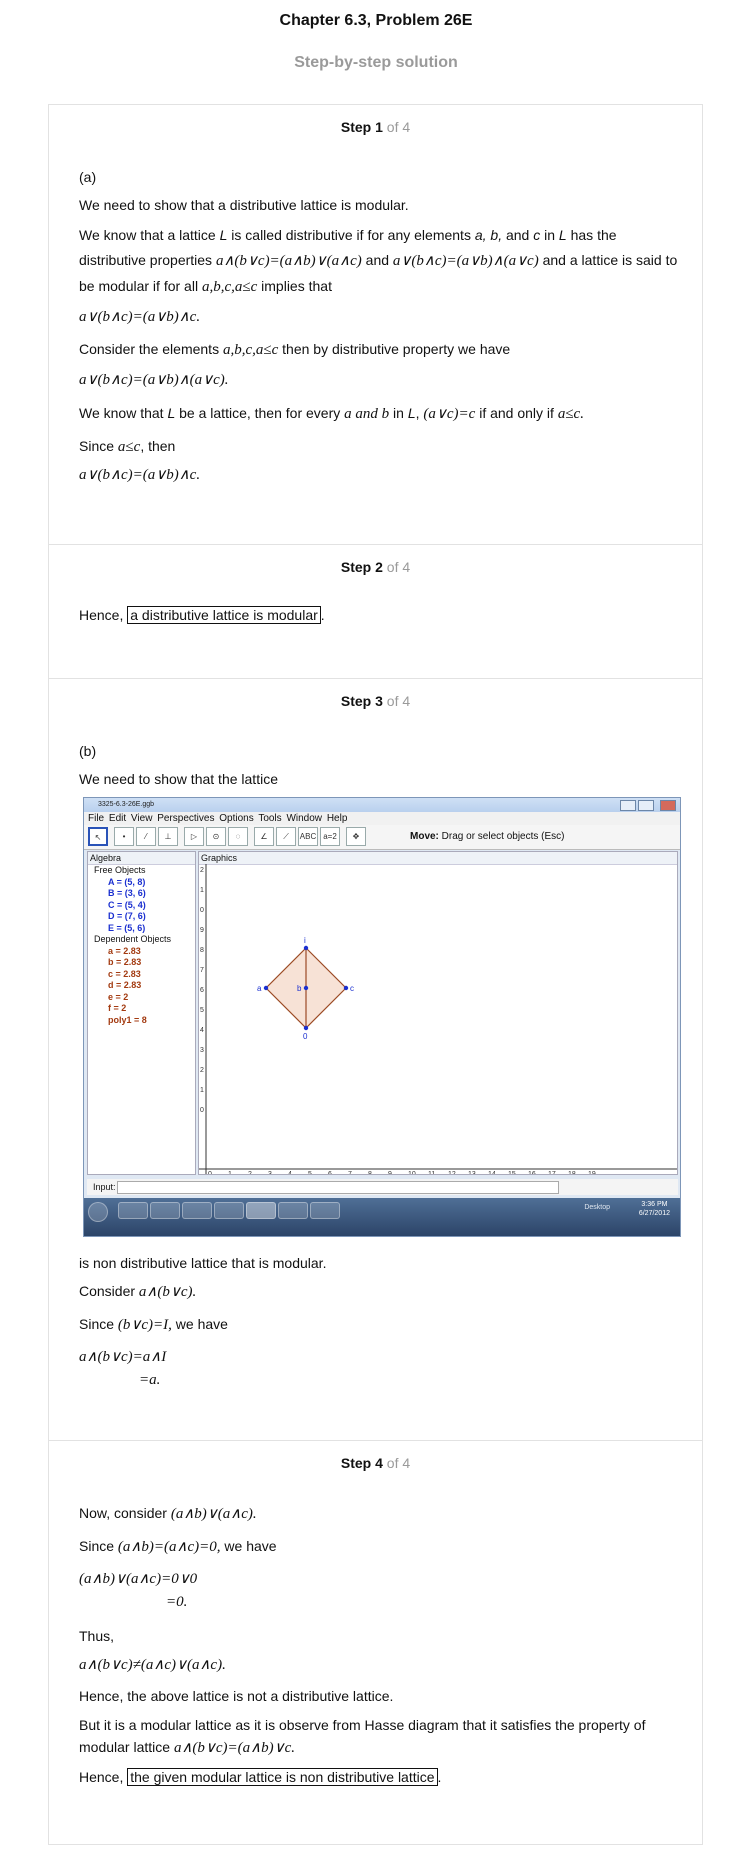 The height and width of the screenshot is (1870, 752). What do you see at coordinates (375, 127) in the screenshot?
I see `step-1-header: Step 1 of 4` at bounding box center [375, 127].